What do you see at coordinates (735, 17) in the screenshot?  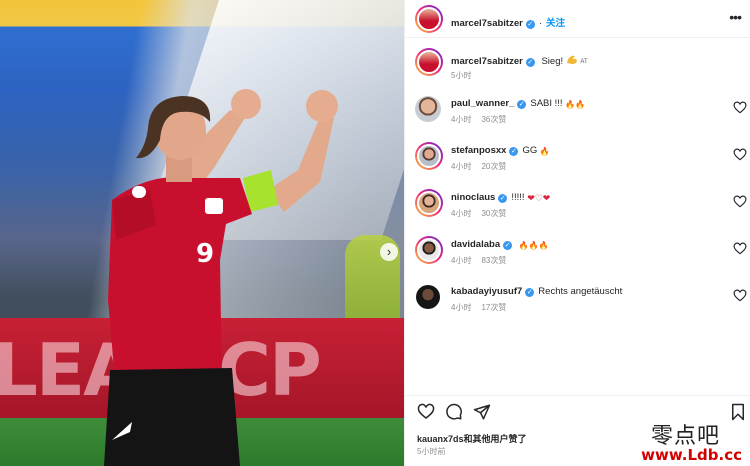 I see `more-options-icon: •••` at bounding box center [735, 17].